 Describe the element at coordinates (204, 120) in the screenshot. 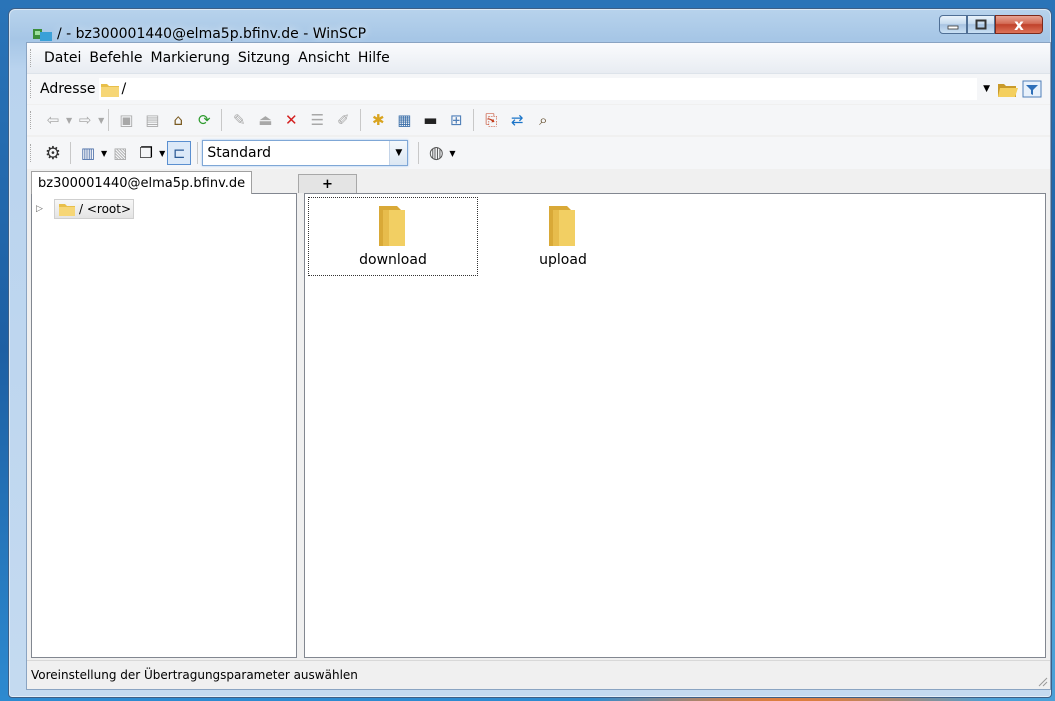

I see `refresh-icon: ⟳` at that location.